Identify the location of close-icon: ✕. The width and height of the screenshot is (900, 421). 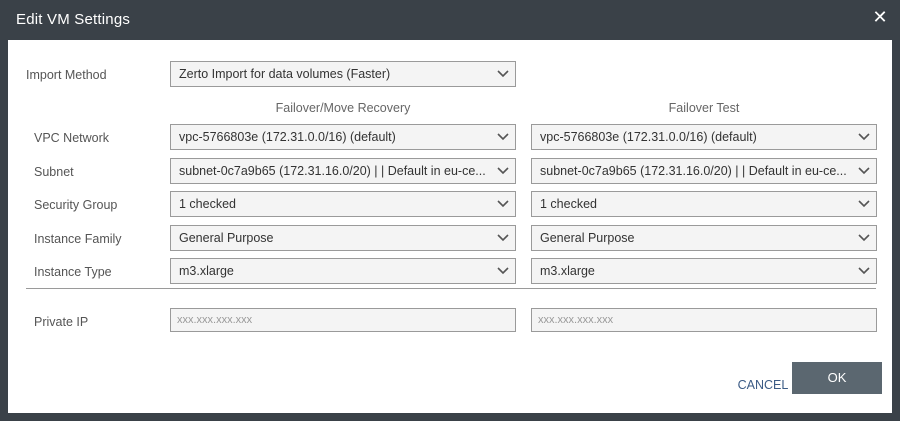
(880, 18).